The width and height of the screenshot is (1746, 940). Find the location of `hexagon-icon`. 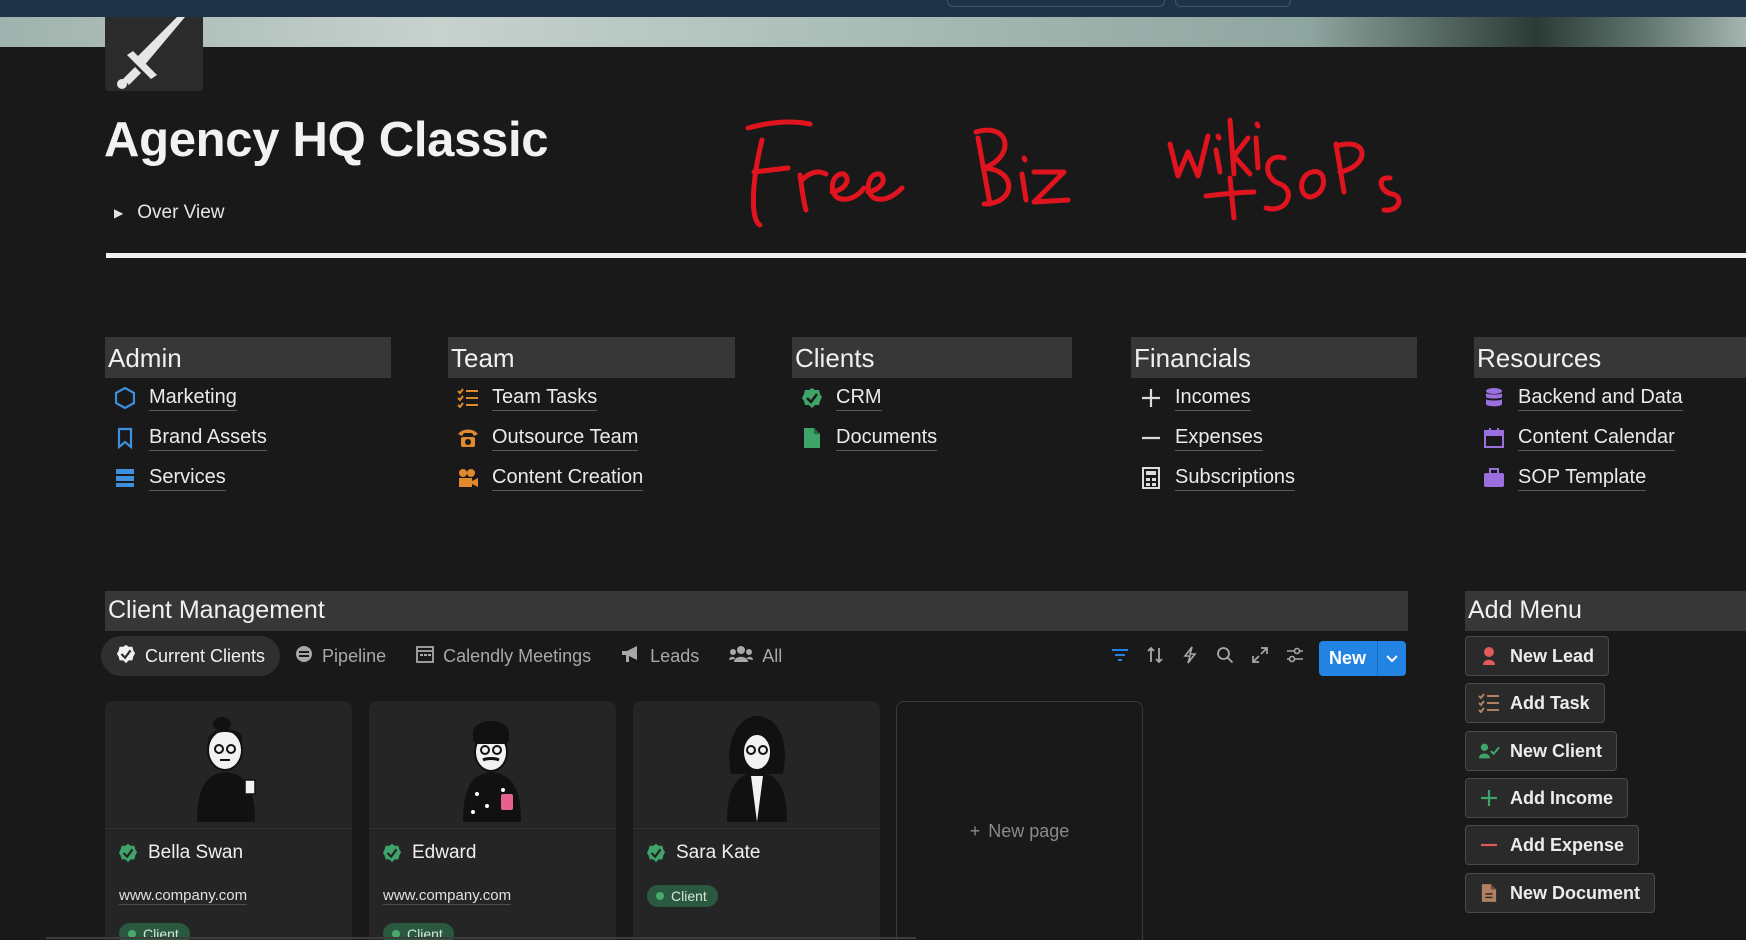

hexagon-icon is located at coordinates (125, 398).